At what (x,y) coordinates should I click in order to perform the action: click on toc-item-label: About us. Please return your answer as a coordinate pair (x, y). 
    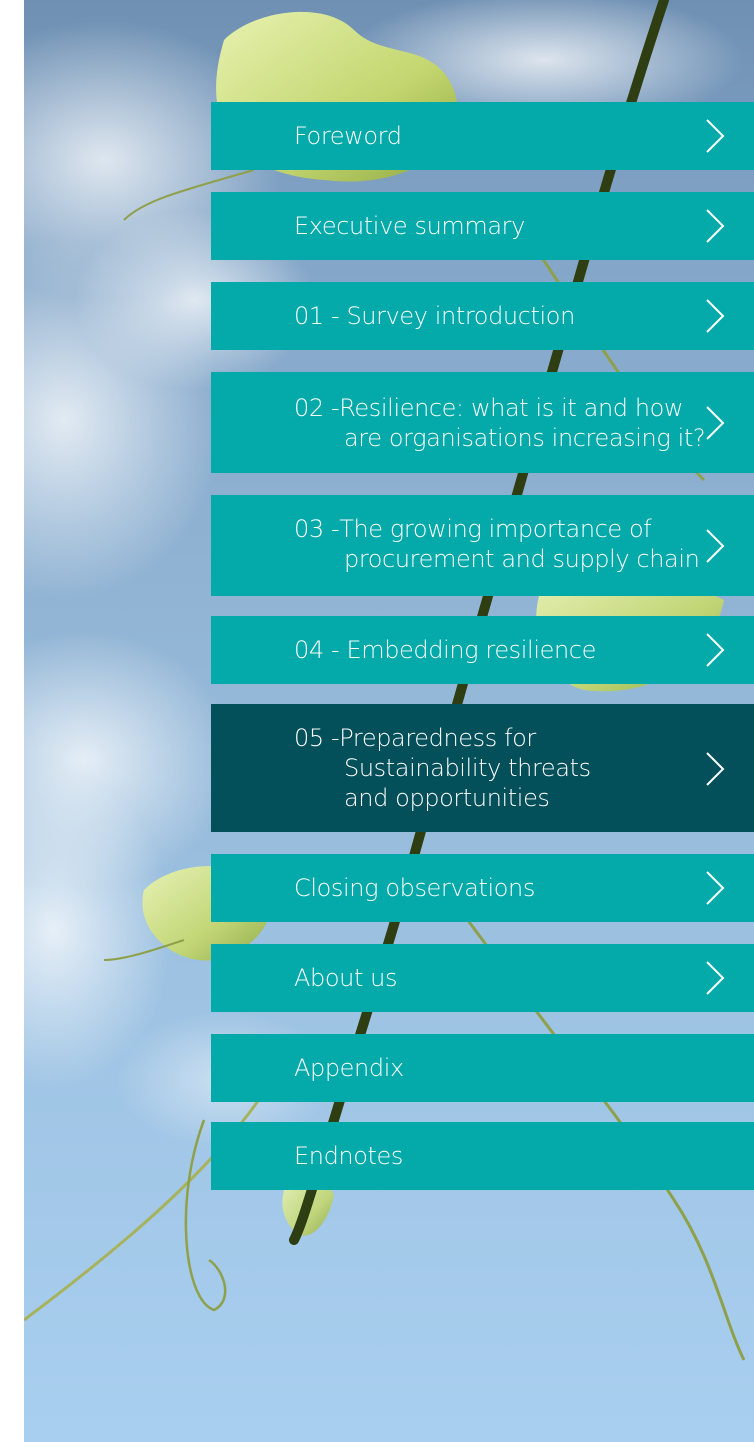
    Looking at the image, I should click on (346, 978).